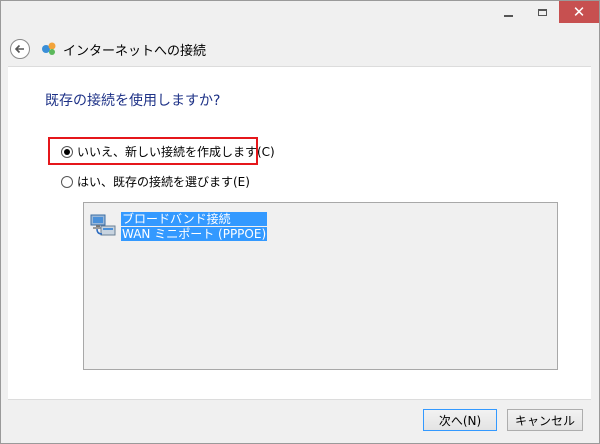 This screenshot has width=600, height=444. What do you see at coordinates (103, 225) in the screenshot?
I see `network-connection-icon` at bounding box center [103, 225].